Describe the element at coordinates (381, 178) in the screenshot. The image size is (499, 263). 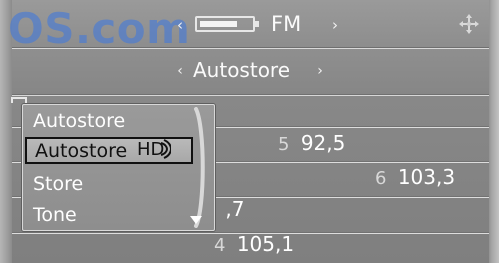
I see `station-number: 6` at that location.